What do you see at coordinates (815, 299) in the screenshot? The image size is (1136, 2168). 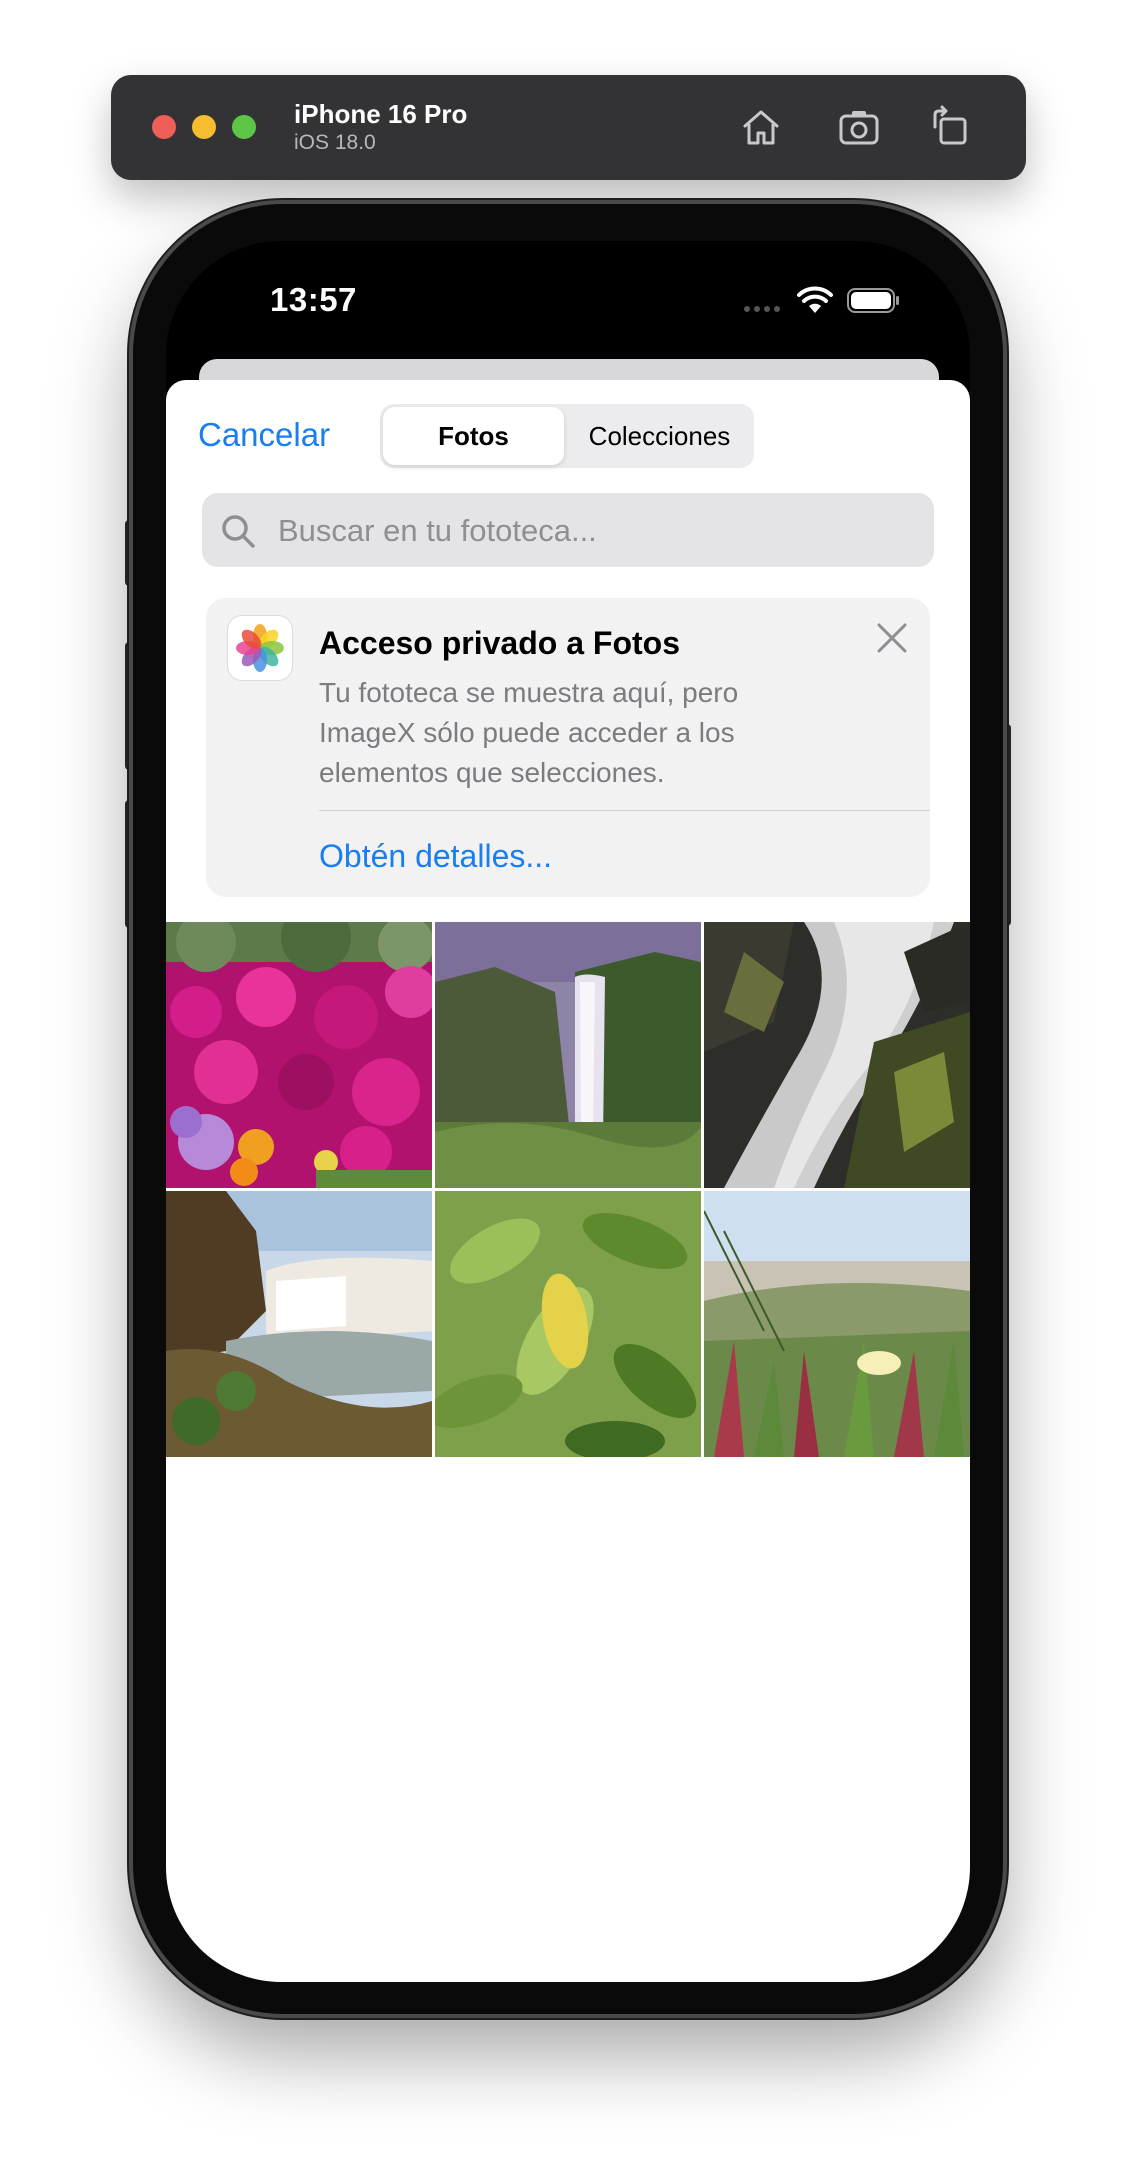 I see `wifi-icon` at bounding box center [815, 299].